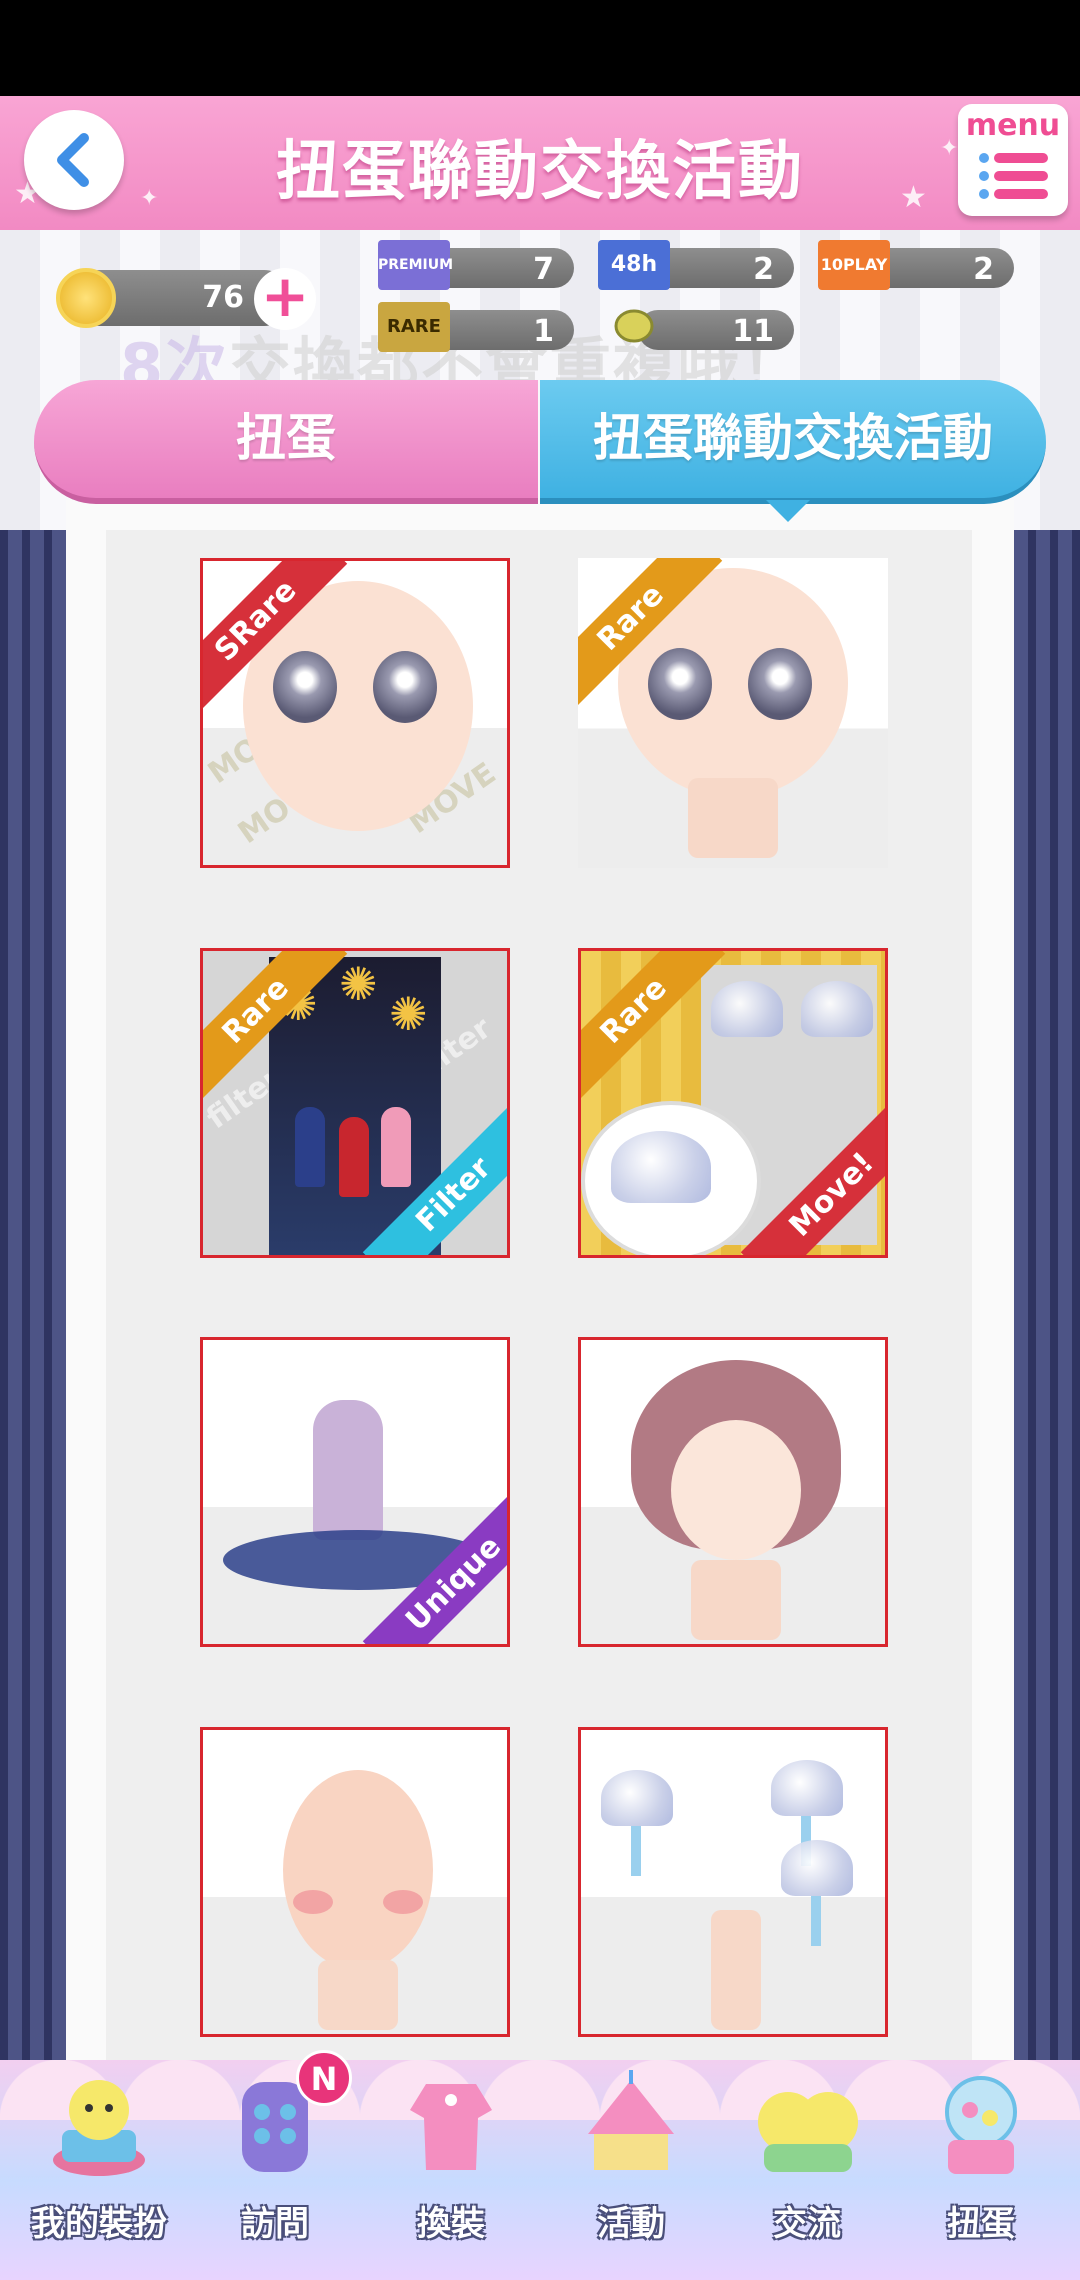 The image size is (1080, 2280). I want to click on hamburger-icon, so click(1013, 176).